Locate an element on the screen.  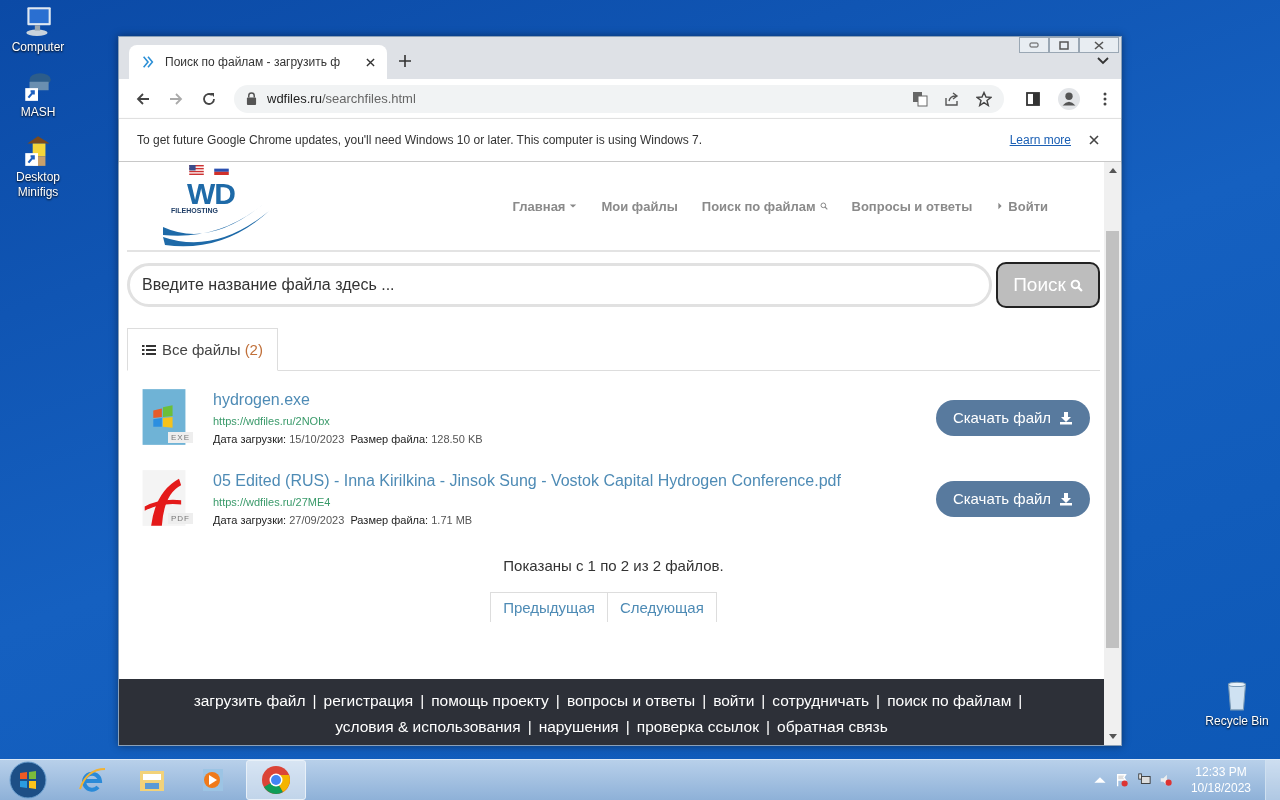
desktop-shortcut: Recycle Bin is located at coordinates (1237, 703).